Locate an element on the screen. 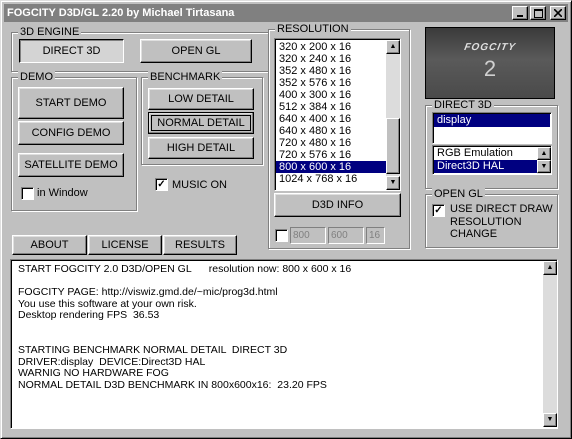  about-button: ABOUT is located at coordinates (49, 245).